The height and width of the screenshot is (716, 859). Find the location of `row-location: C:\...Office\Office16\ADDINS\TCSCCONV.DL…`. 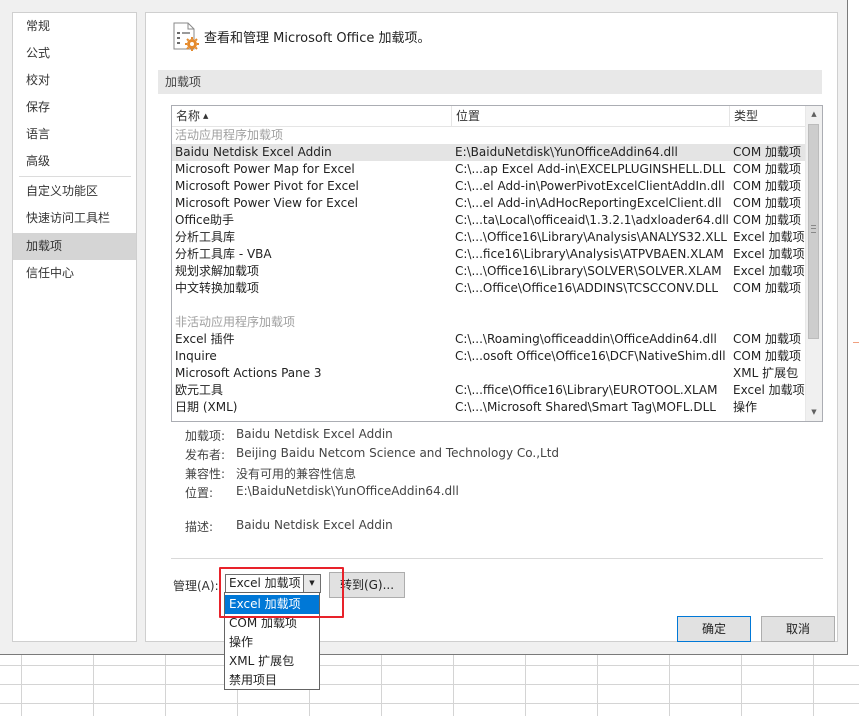

row-location: C:\...Office\Office16\ADDINS\TCSCCONV.DL… is located at coordinates (587, 288).